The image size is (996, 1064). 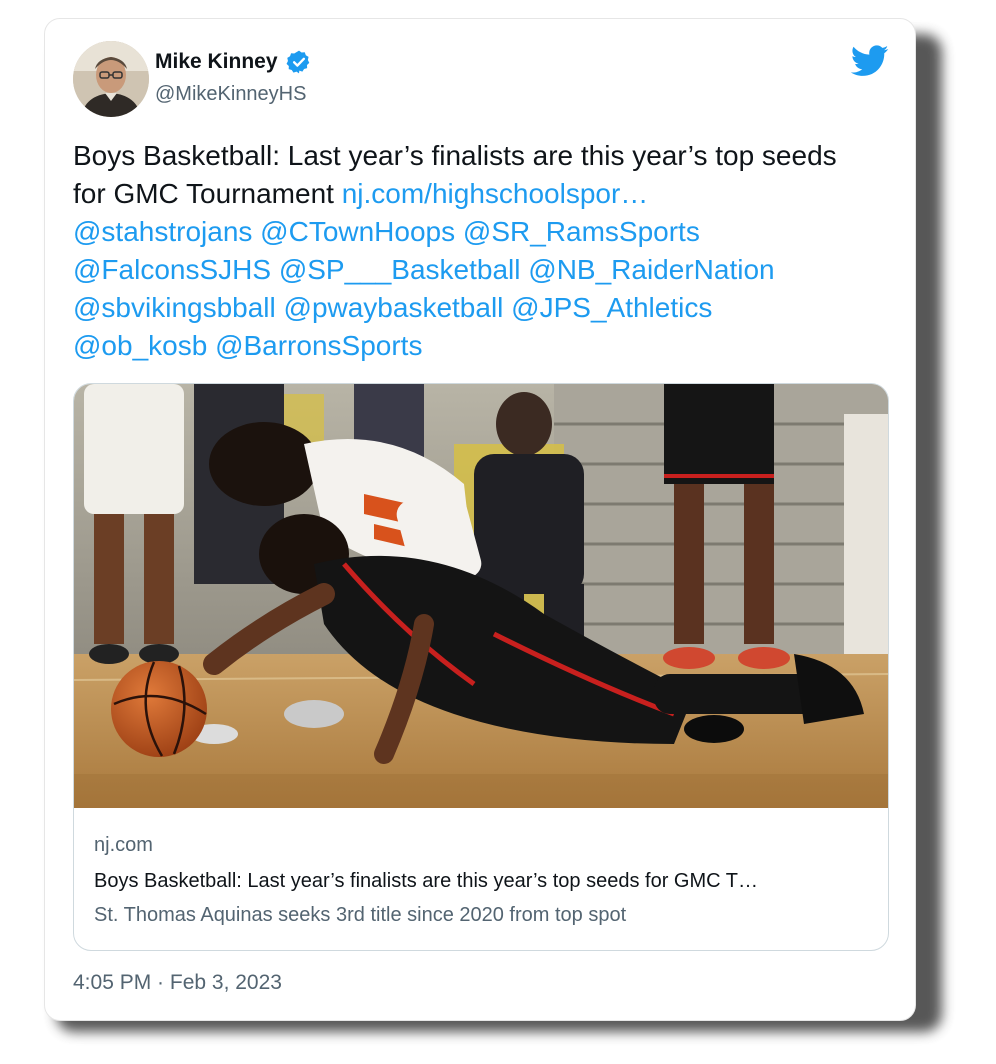 I want to click on author-avatar, so click(x=111, y=79).